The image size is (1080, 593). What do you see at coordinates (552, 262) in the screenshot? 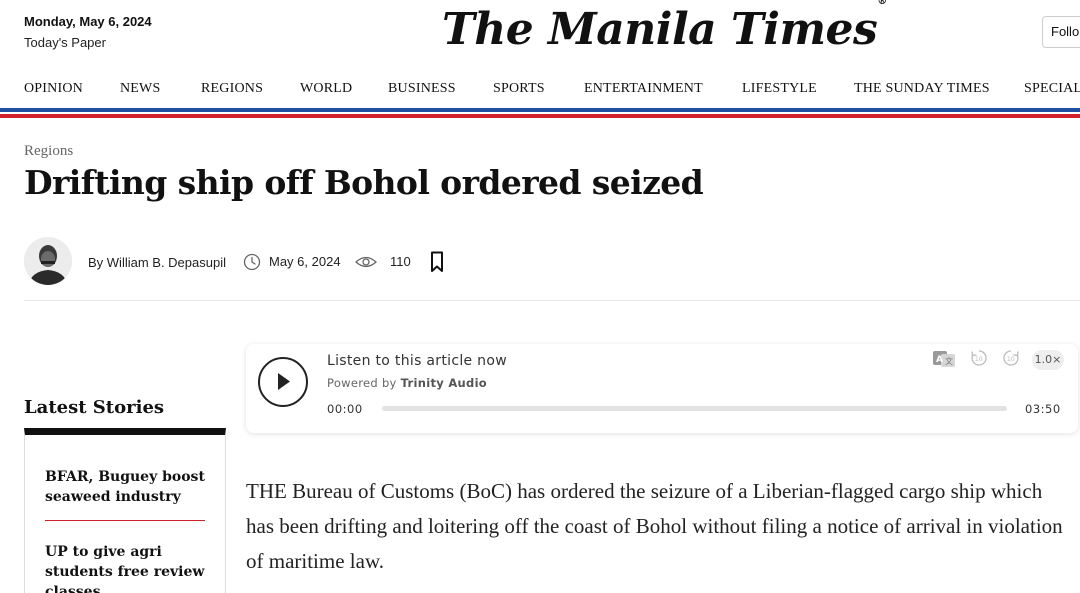
I see `byline: By William B. Depasupil May 6, 2024 110` at bounding box center [552, 262].